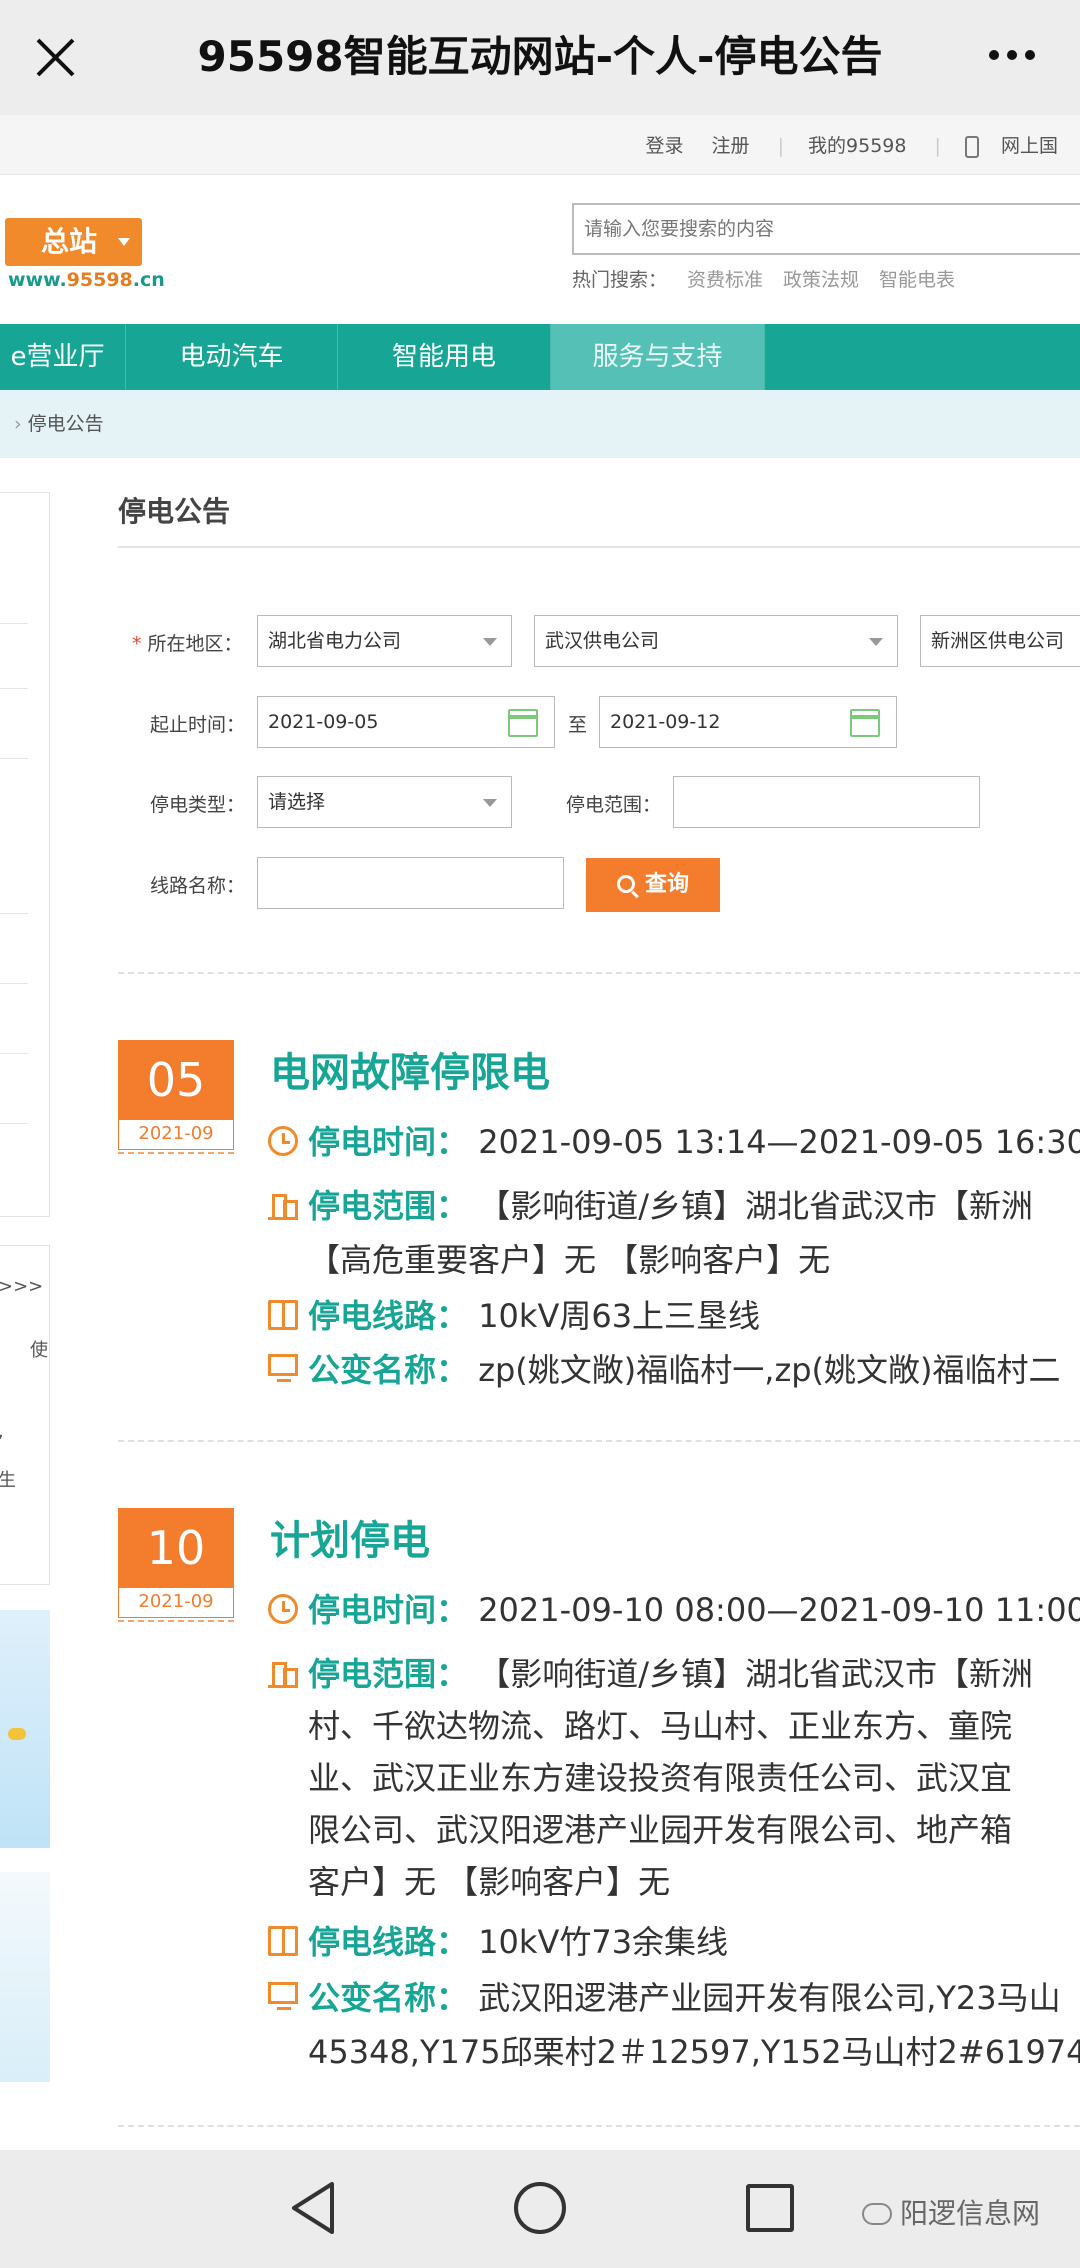 Image resolution: width=1080 pixels, height=2268 pixels. Describe the element at coordinates (198, 725) in the screenshot. I see `time-label: 起止时间：` at that location.